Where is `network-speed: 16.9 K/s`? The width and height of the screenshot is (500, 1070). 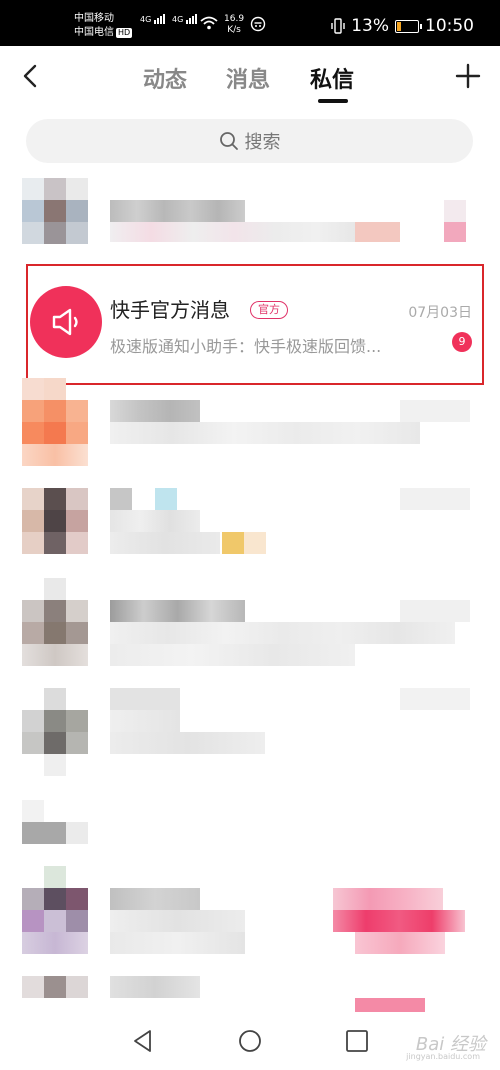
network-speed: 16.9 K/s is located at coordinates (234, 25).